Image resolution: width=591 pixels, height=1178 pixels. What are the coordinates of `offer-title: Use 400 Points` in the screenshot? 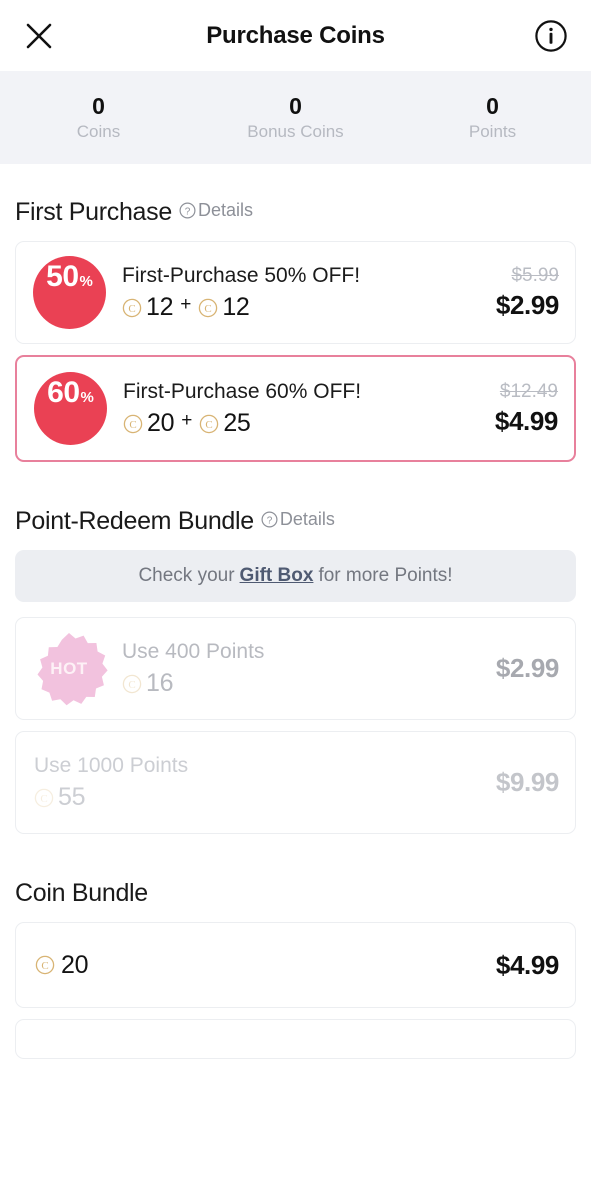 It's located at (193, 651).